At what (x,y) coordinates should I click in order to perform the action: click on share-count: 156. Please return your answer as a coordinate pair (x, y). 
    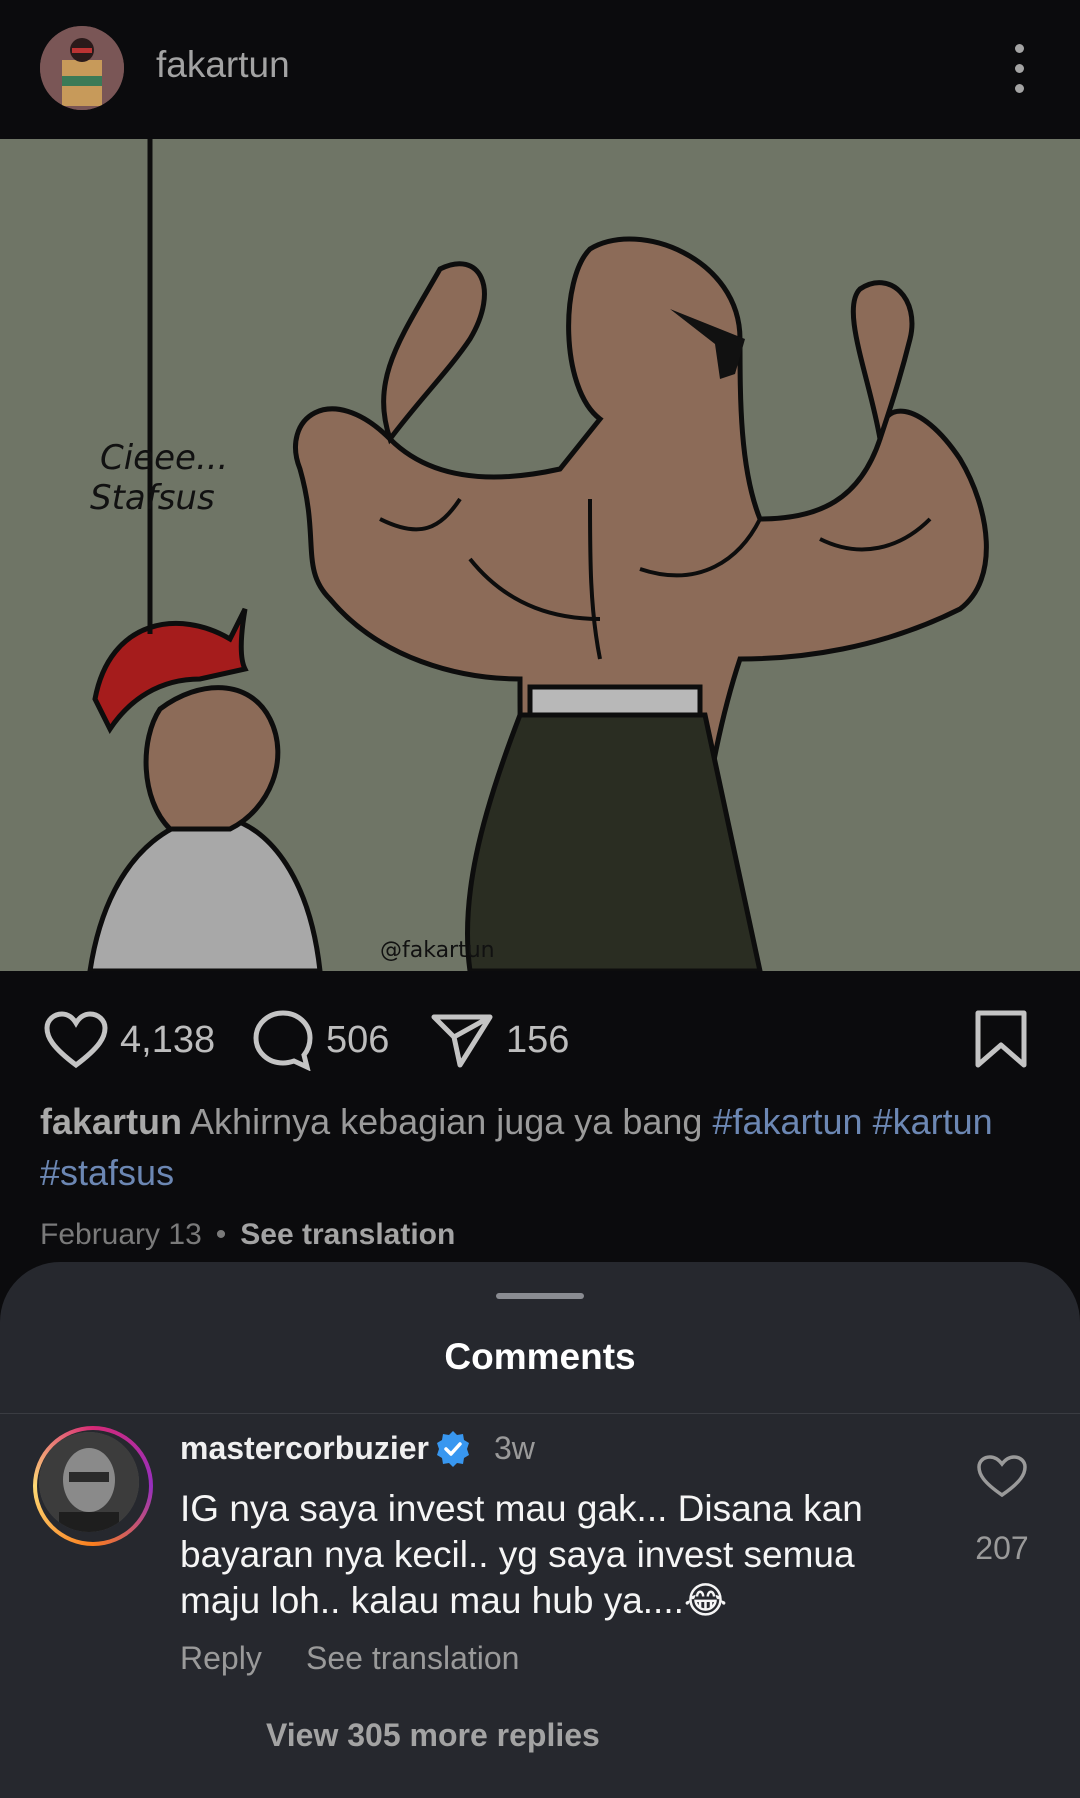
    Looking at the image, I should click on (538, 1039).